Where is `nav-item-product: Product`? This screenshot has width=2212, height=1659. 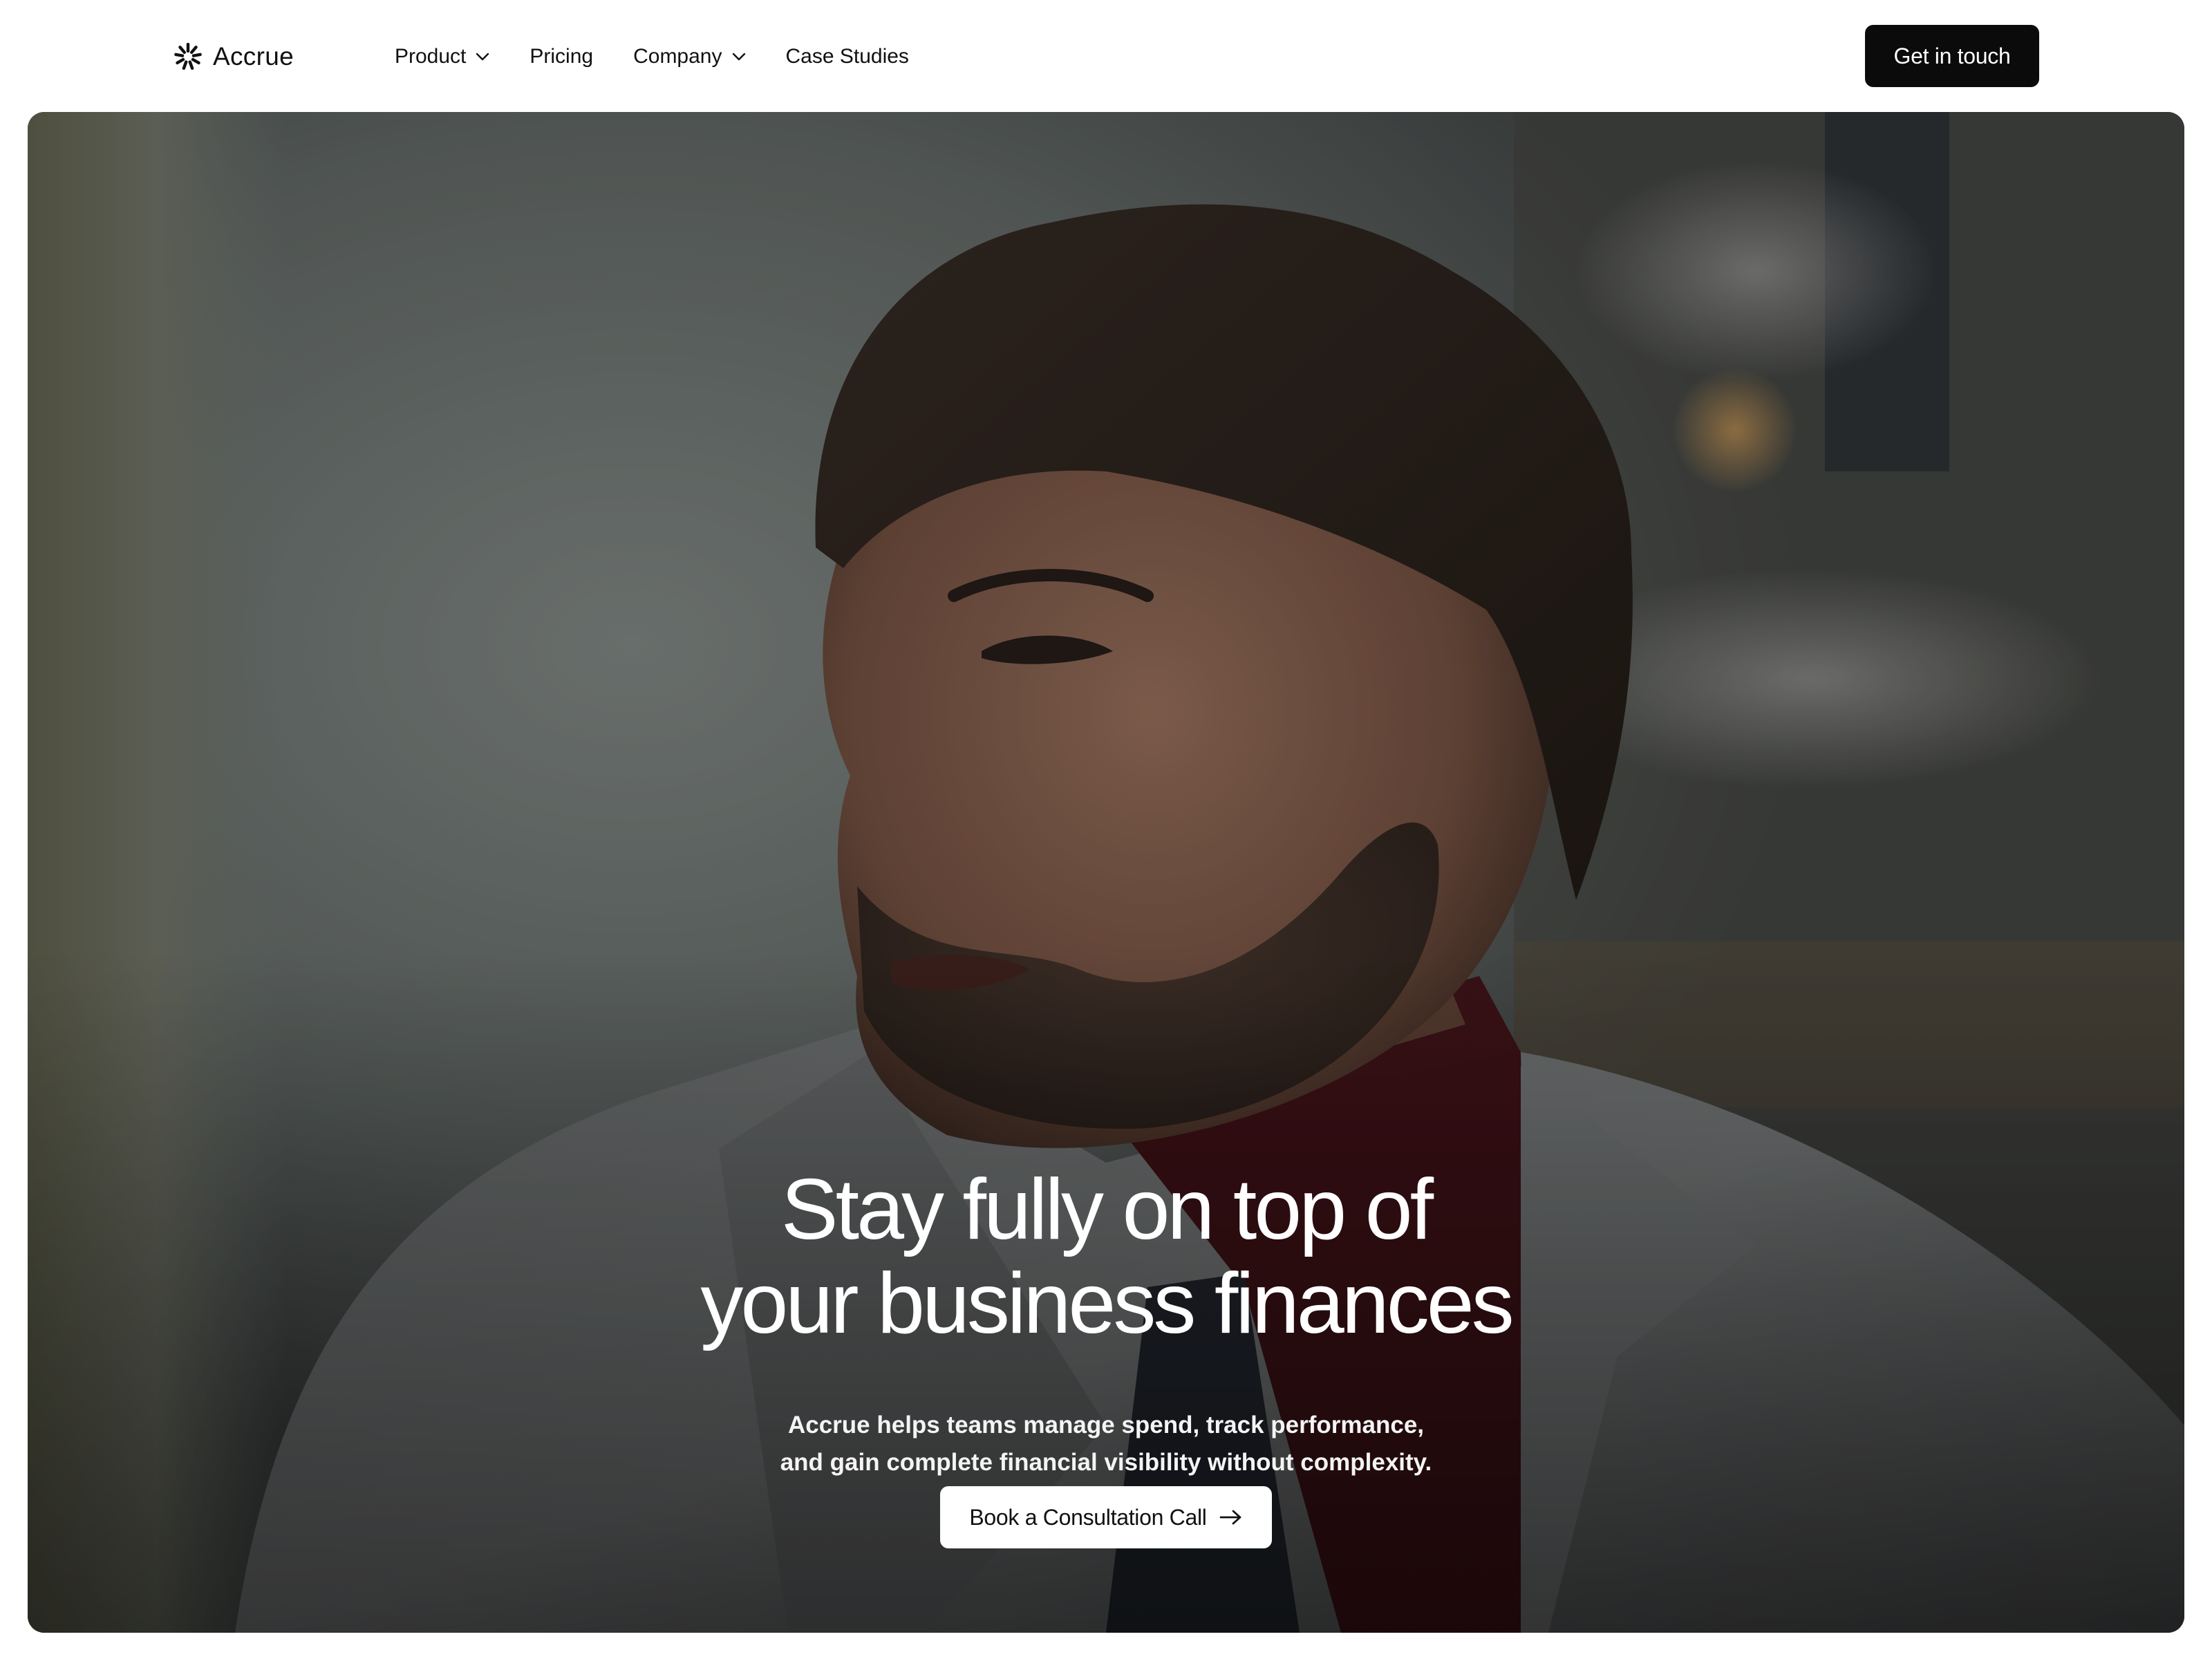 nav-item-product: Product is located at coordinates (442, 56).